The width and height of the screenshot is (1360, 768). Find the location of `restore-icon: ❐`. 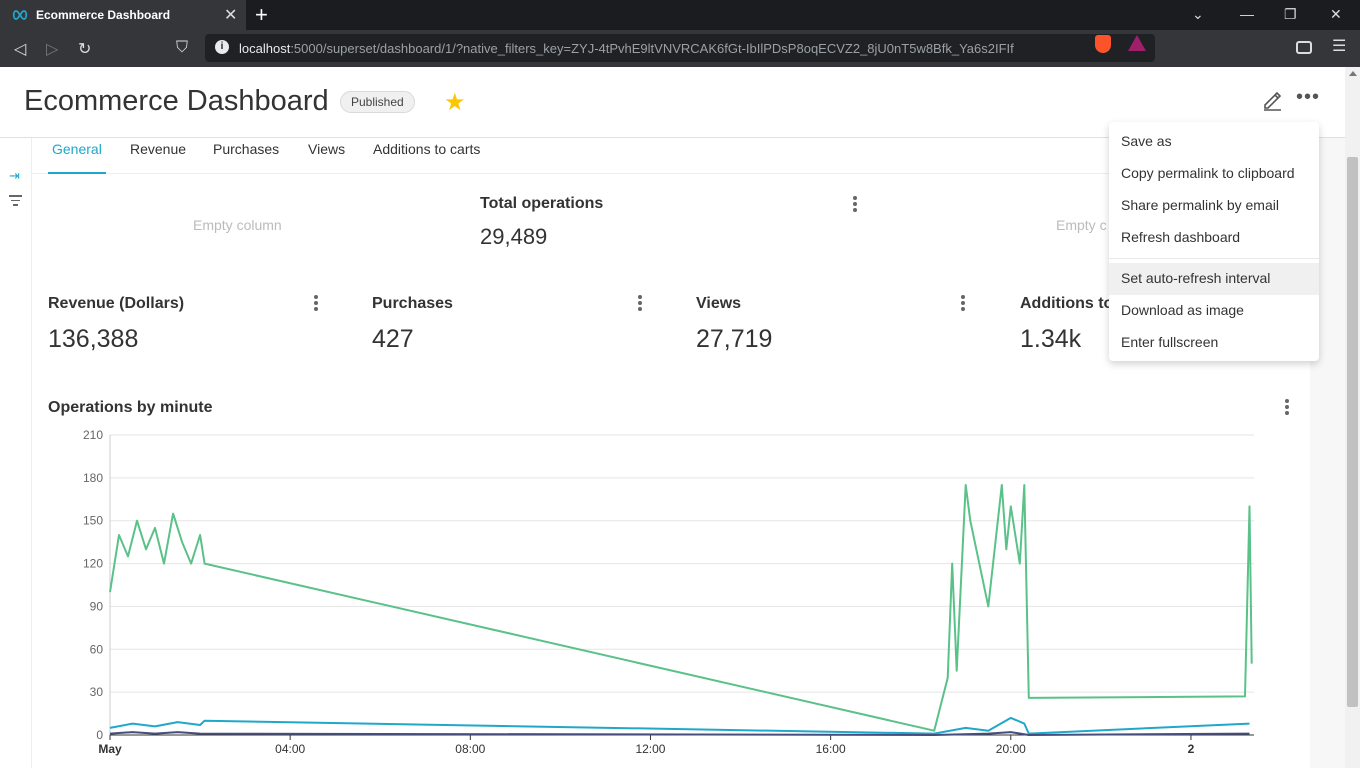

restore-icon: ❐ is located at coordinates (1290, 14).